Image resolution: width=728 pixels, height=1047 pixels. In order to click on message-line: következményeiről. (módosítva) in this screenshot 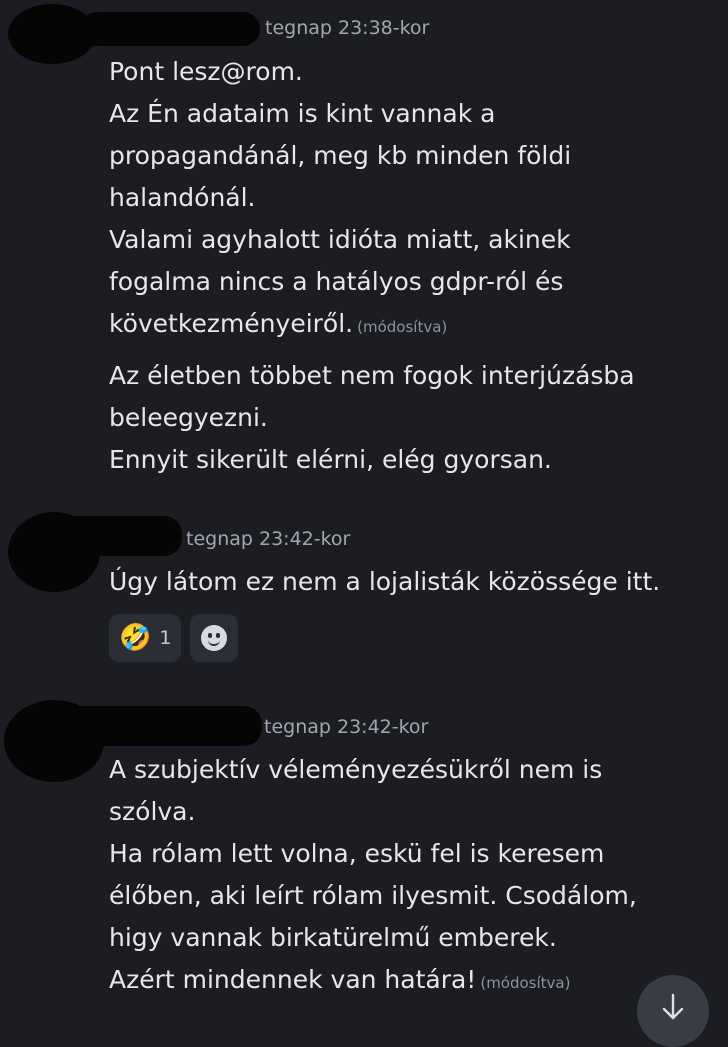, I will do `click(411, 325)`.